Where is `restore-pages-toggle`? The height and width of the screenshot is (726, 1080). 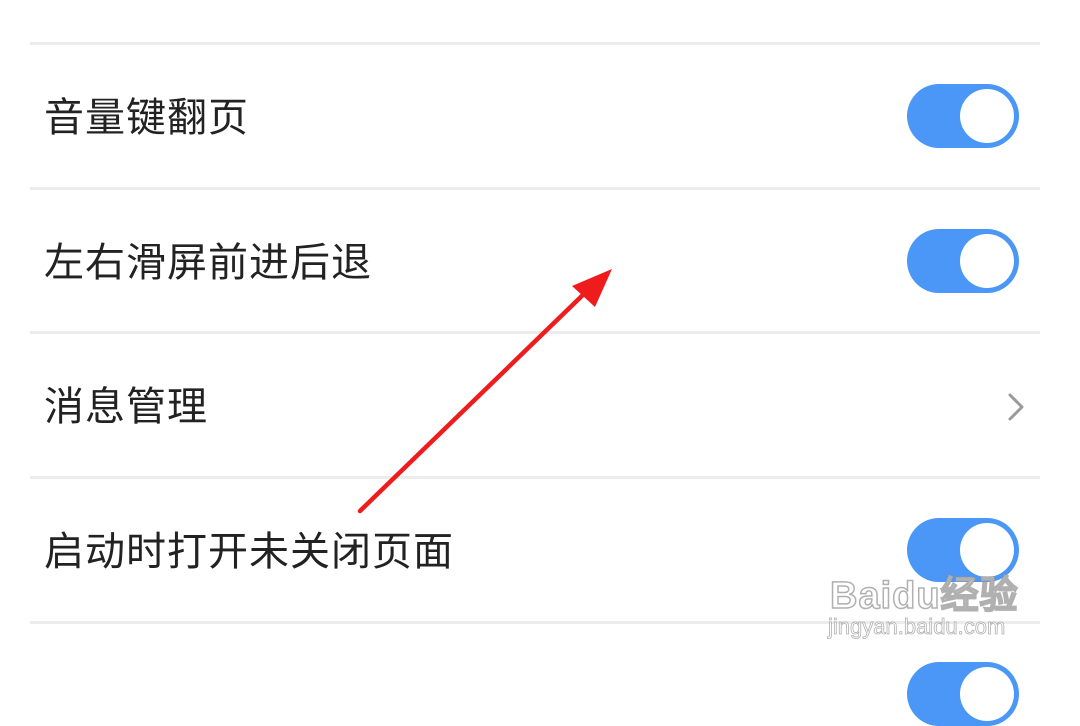
restore-pages-toggle is located at coordinates (963, 550).